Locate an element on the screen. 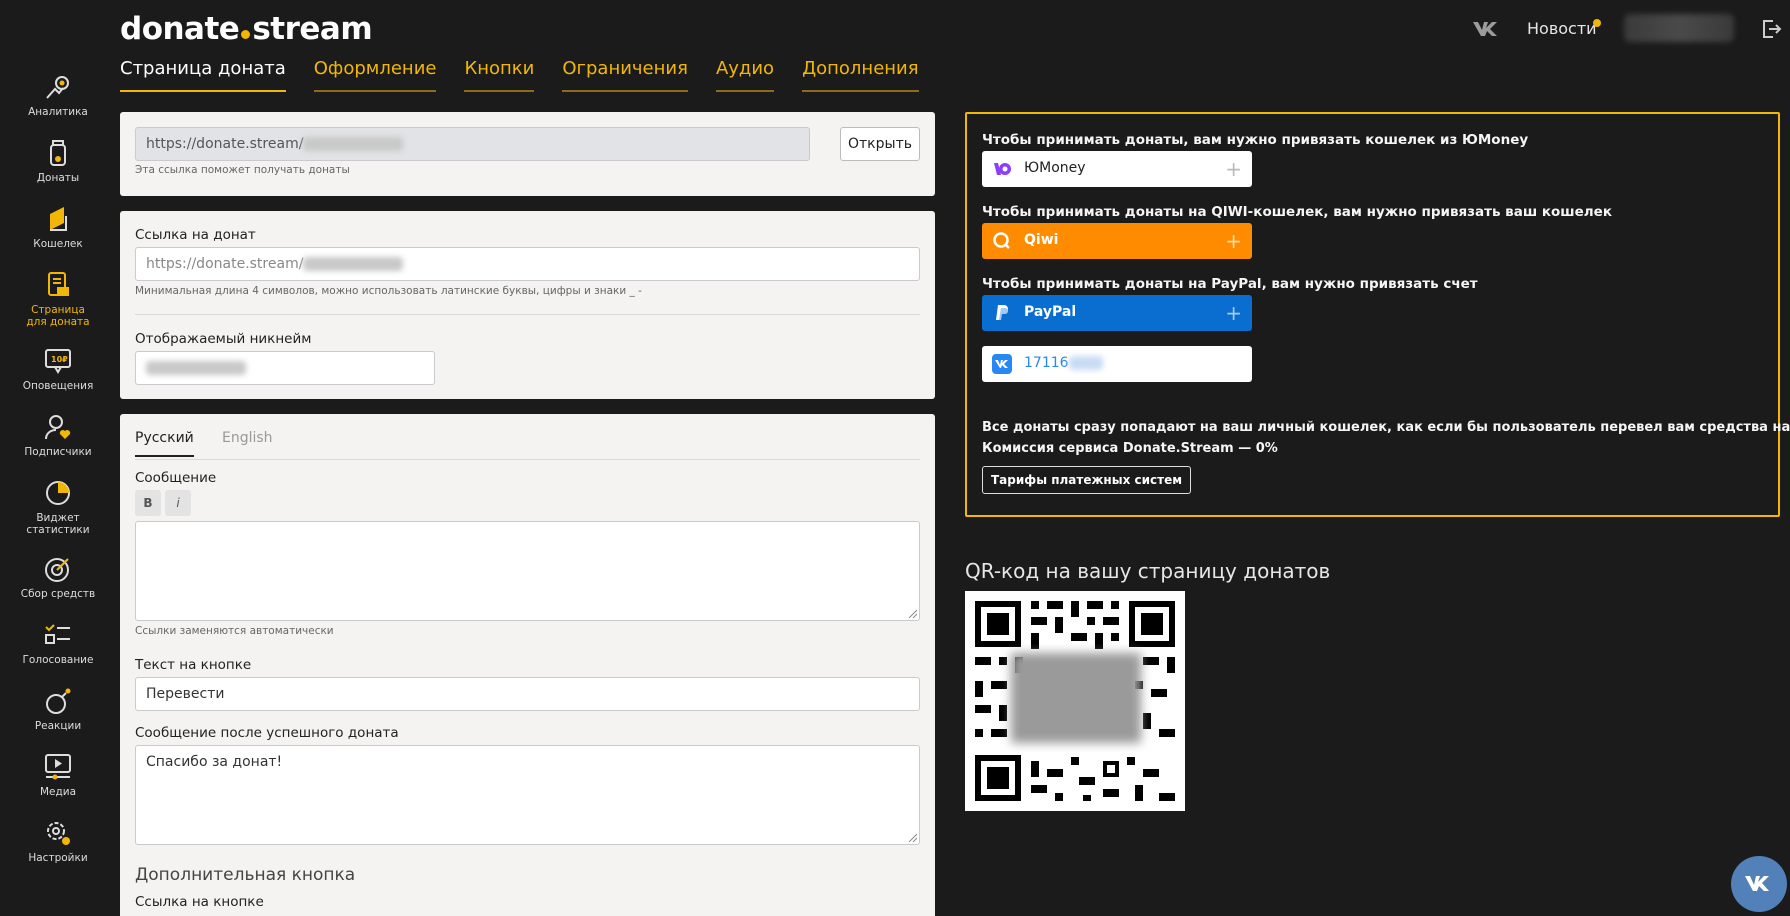  sidebar-item-alerts: 10₽ Оповещения is located at coordinates (58, 369).